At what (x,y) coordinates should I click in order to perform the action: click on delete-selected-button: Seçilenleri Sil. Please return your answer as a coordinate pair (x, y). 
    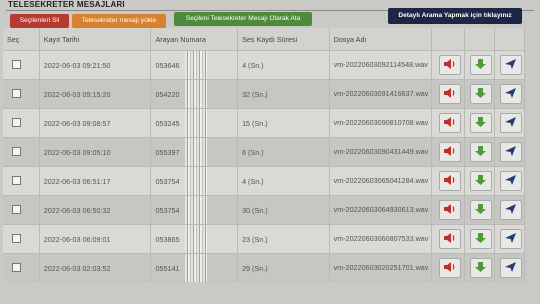
    Looking at the image, I should click on (39, 21).